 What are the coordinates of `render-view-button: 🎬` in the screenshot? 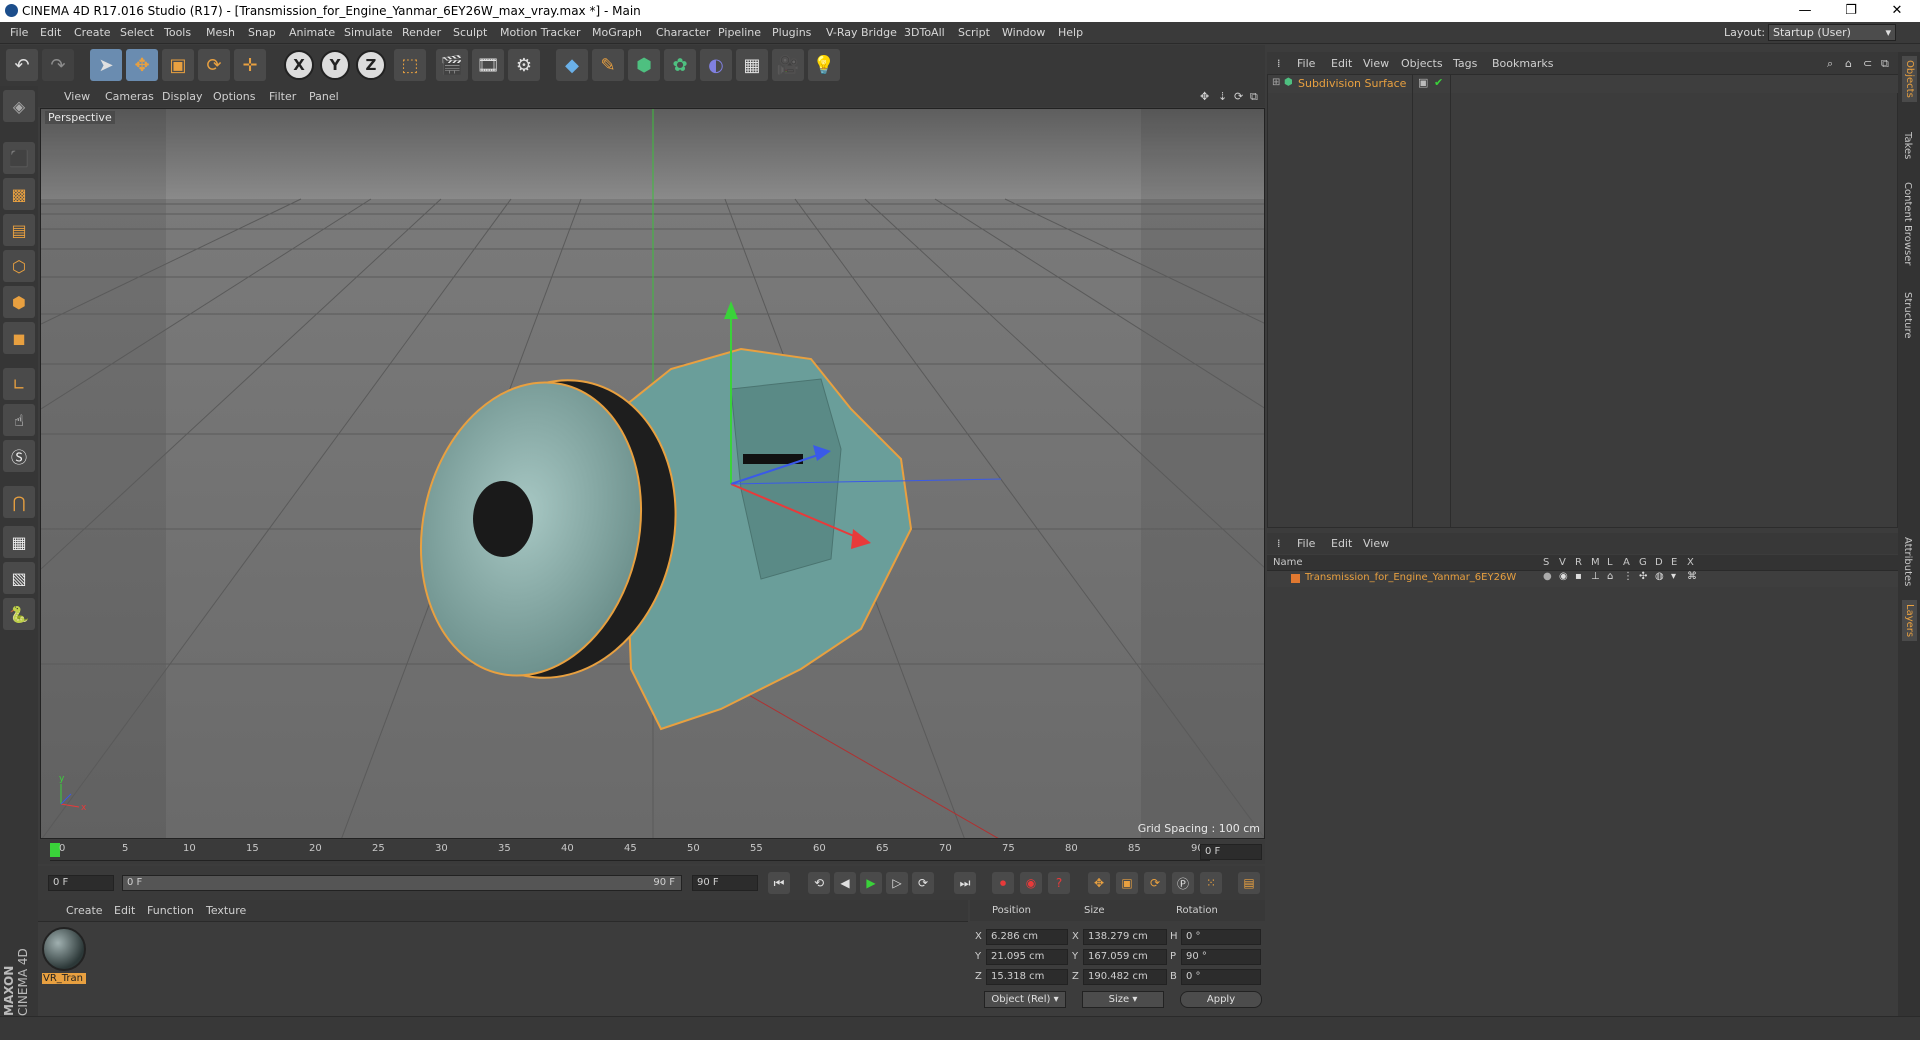 It's located at (452, 65).